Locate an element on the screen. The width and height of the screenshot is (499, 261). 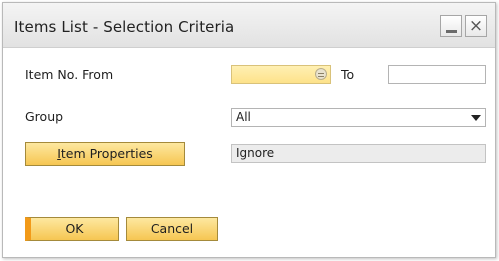
item-no-to-input is located at coordinates (437, 74).